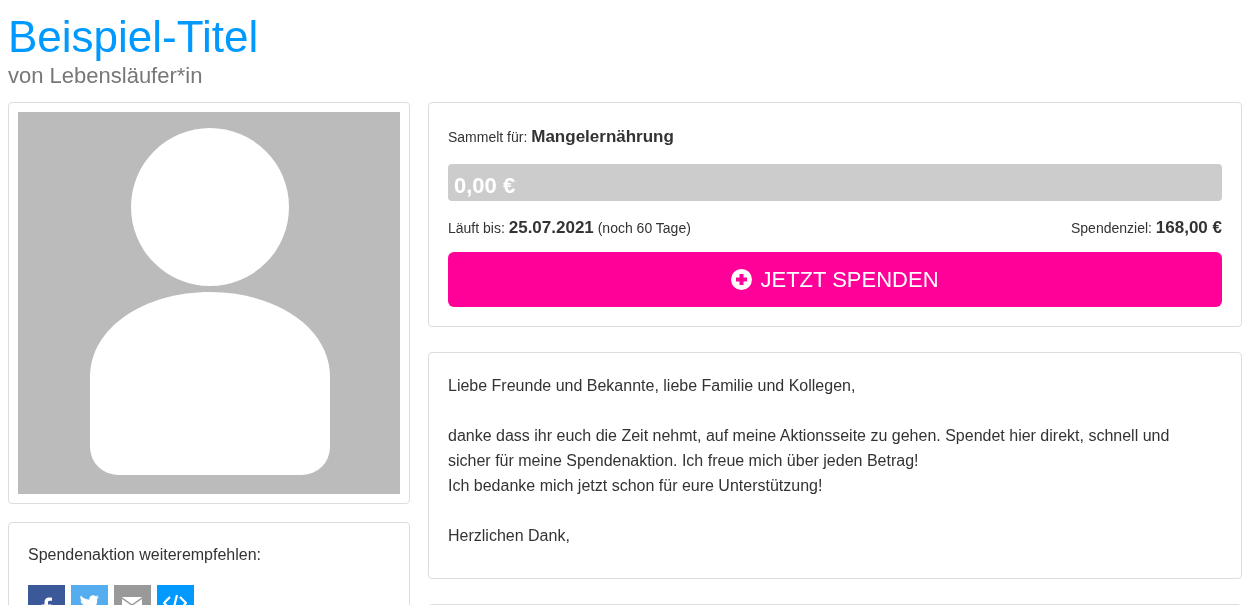 This screenshot has height=605, width=1253. I want to click on plus-circle-icon, so click(742, 280).